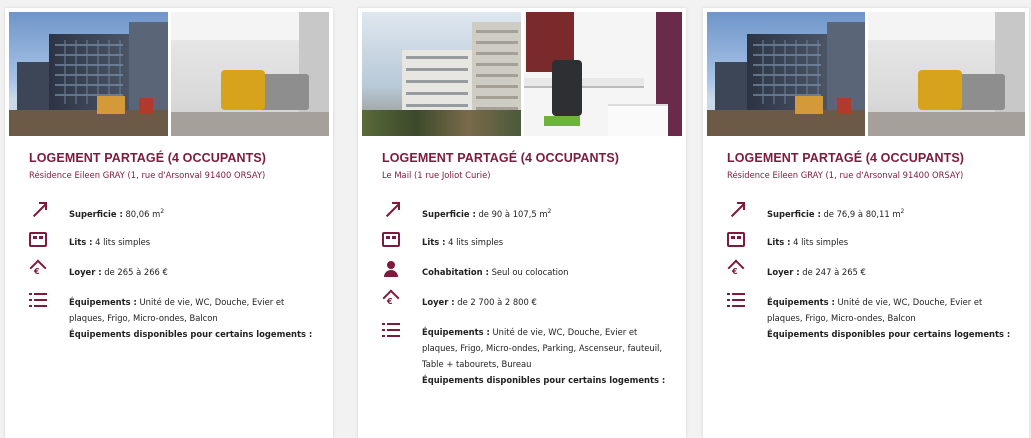 The image size is (1031, 438). I want to click on cohabitation-label: Cohabitation :, so click(455, 272).